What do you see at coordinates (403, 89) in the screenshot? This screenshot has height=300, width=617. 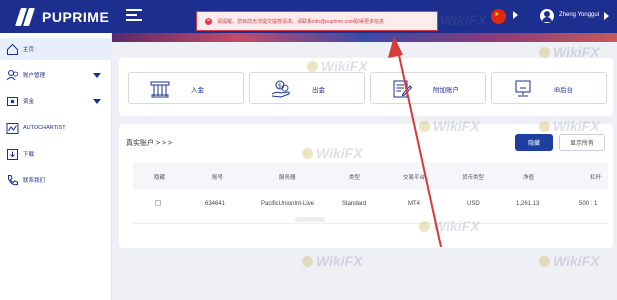 I see `additional-account-icon` at bounding box center [403, 89].